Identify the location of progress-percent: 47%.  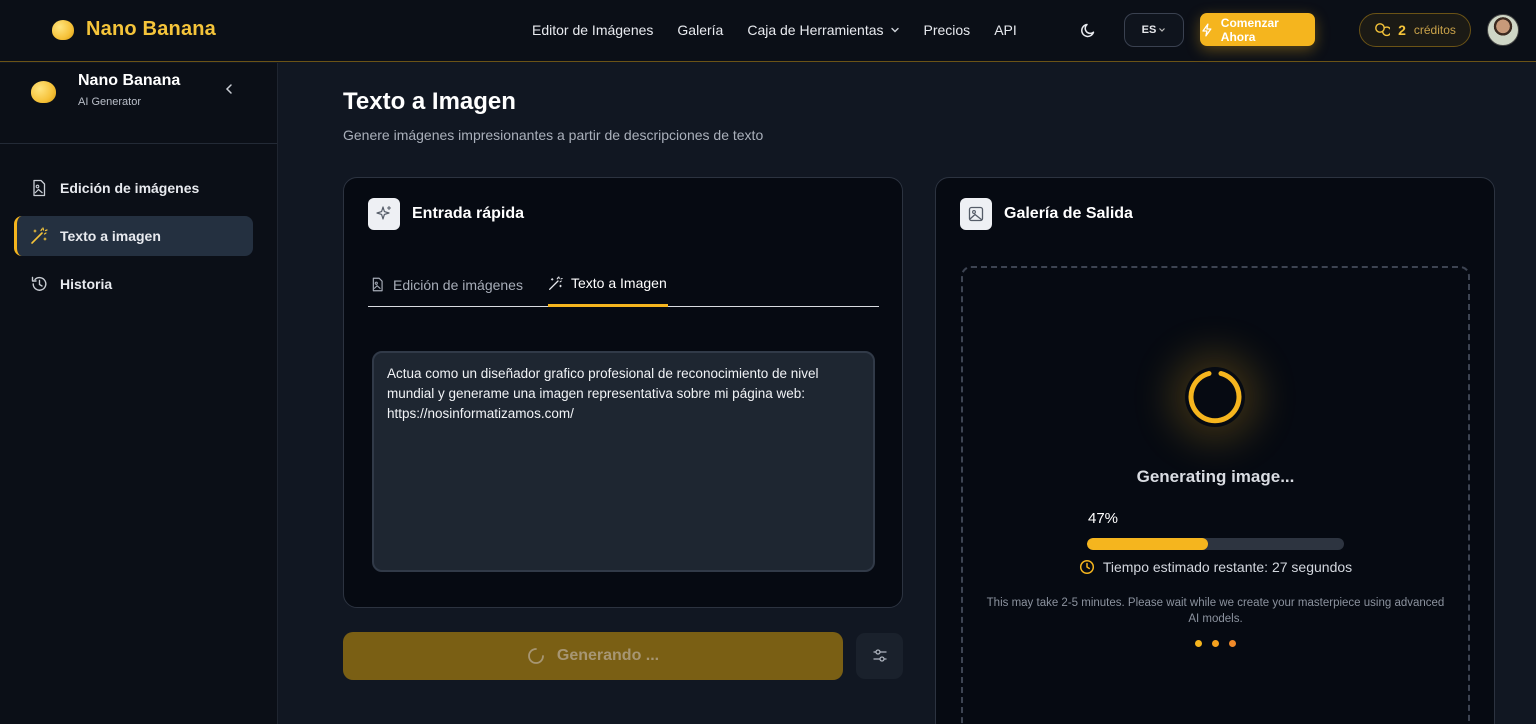
(1103, 518).